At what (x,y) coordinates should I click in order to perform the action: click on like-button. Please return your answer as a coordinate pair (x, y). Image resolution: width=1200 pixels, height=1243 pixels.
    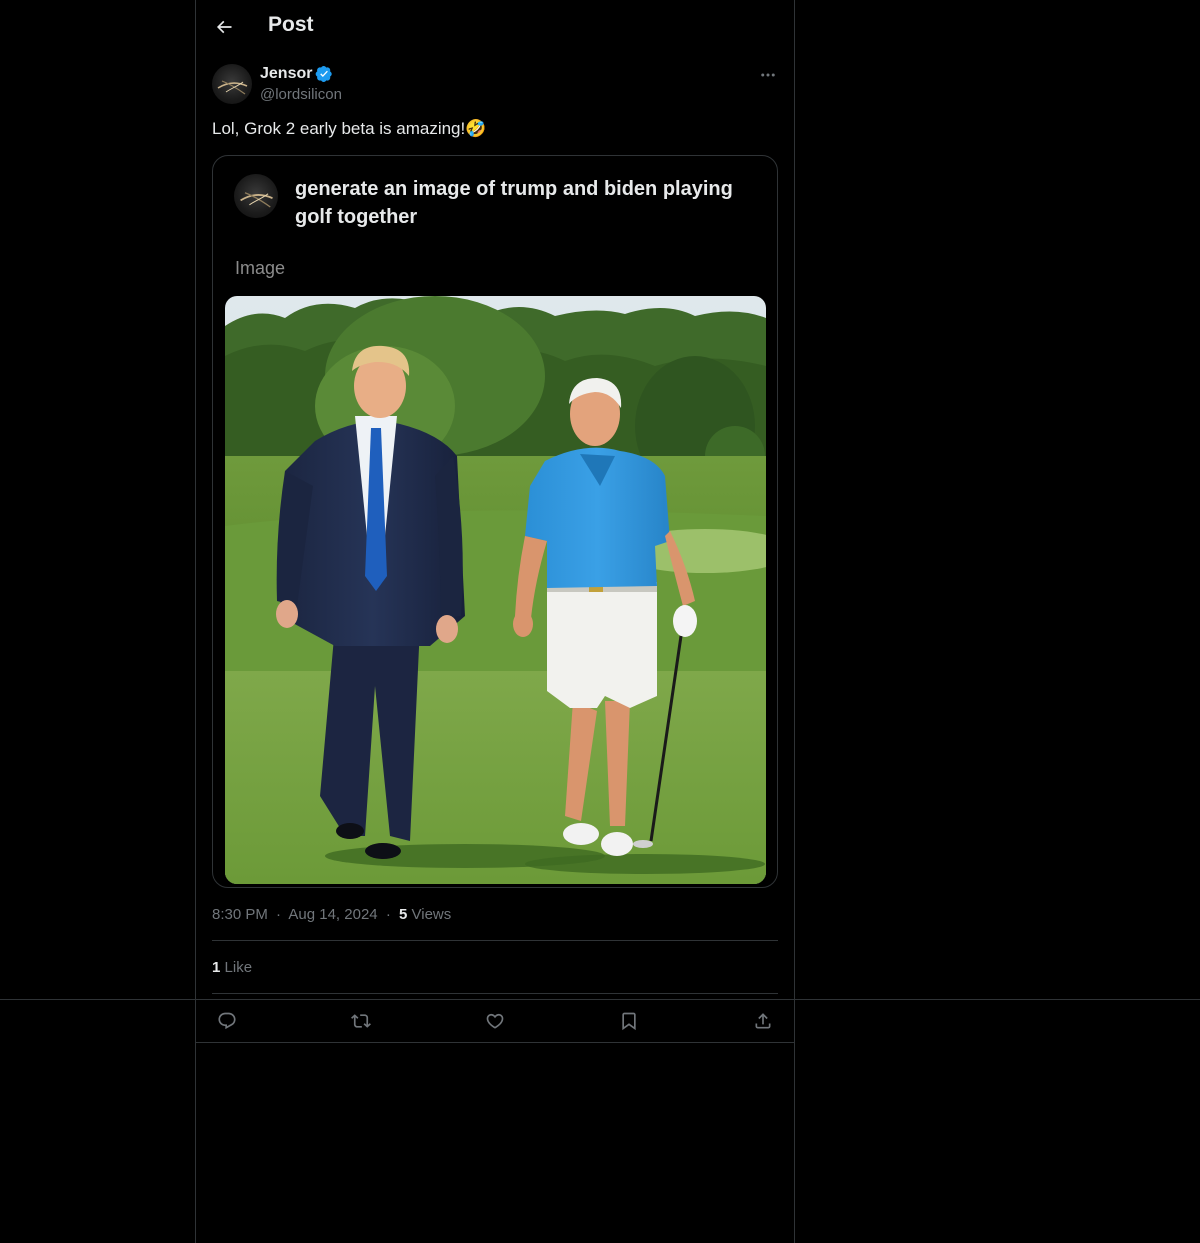
    Looking at the image, I should click on (495, 1021).